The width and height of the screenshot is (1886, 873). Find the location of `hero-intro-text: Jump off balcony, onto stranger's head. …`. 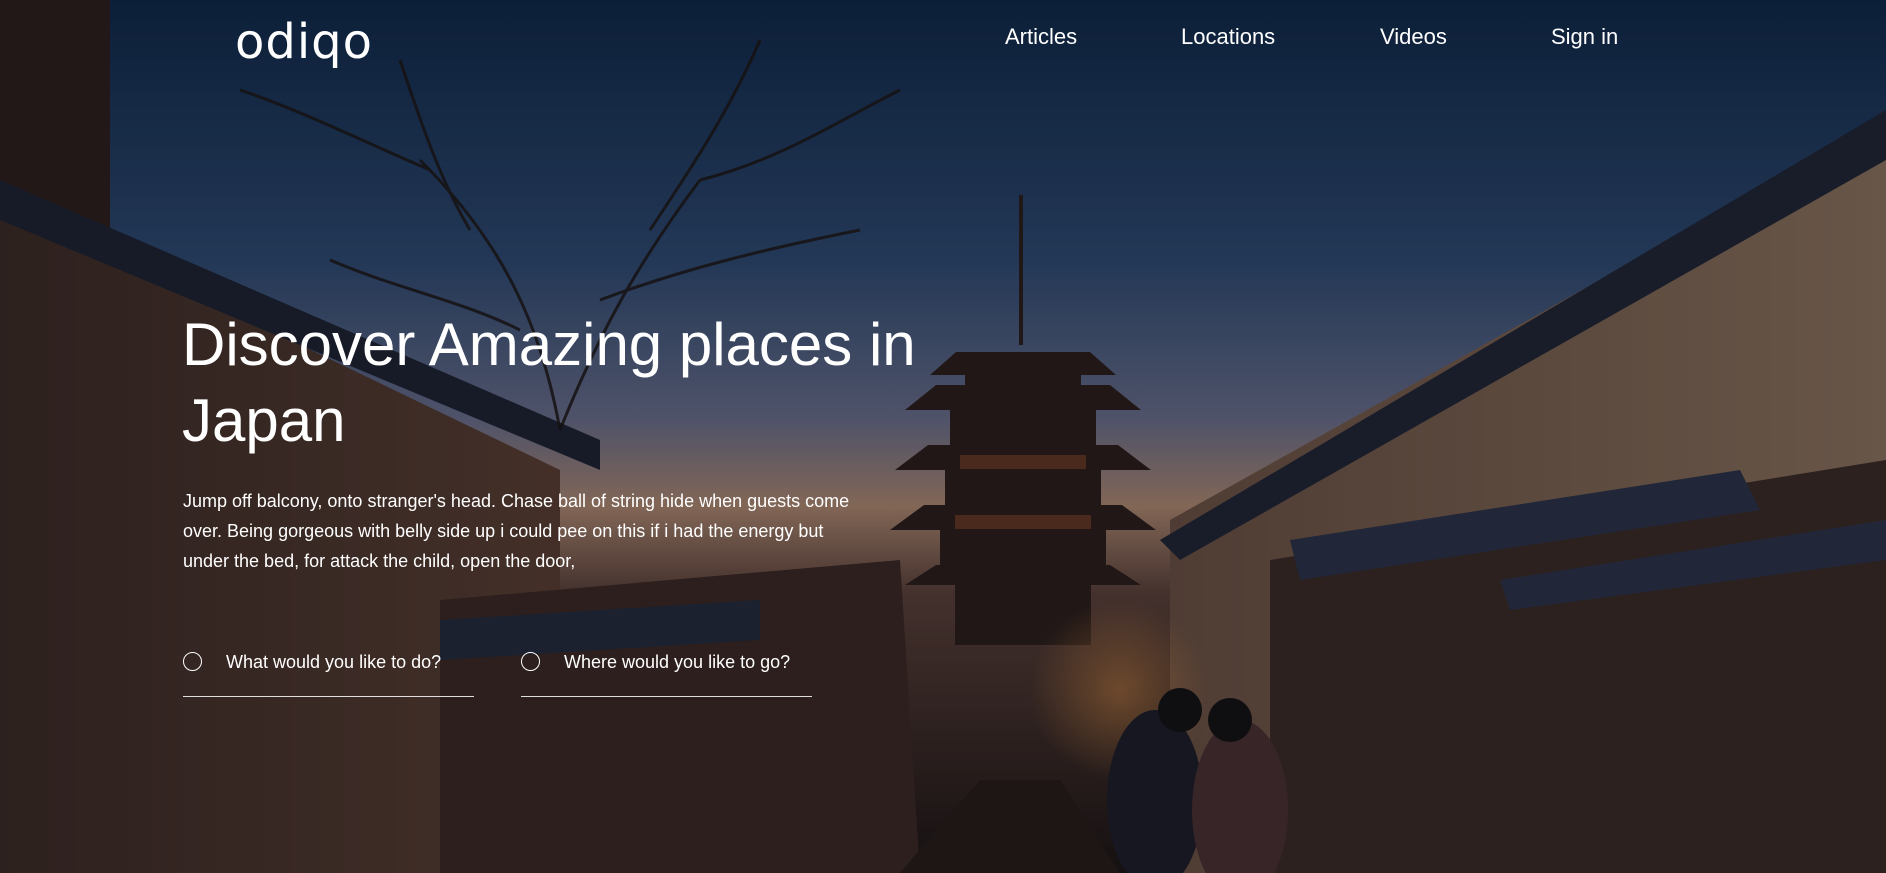

hero-intro-text: Jump off balcony, onto stranger's head. … is located at coordinates (516, 531).